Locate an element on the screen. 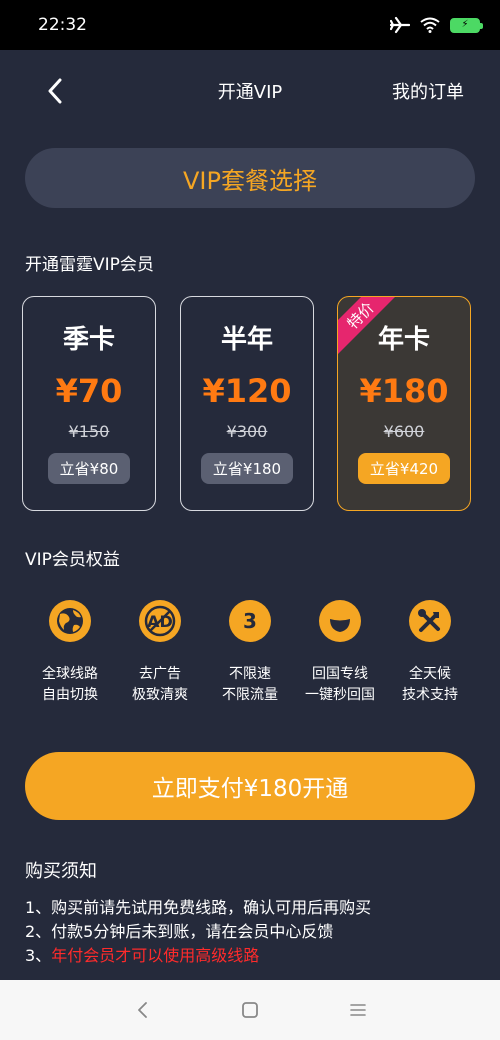  benefit-subtitle: 技术支持 is located at coordinates (430, 695).